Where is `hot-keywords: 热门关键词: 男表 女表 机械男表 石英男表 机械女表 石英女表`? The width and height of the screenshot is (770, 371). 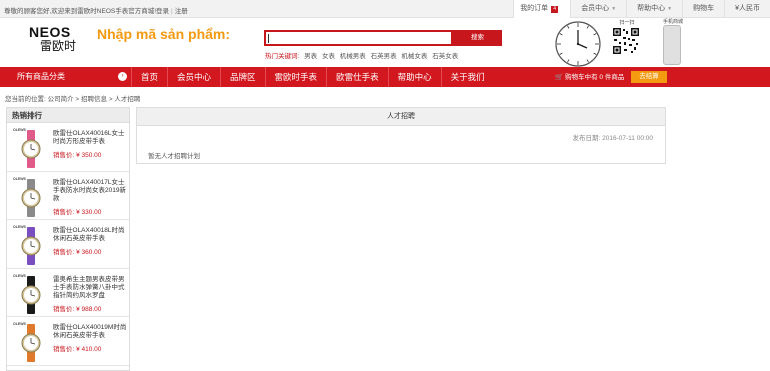 hot-keywords: 热门关键词: 男表 女表 机械男表 石英男表 机械女表 石英女表 is located at coordinates (361, 55).